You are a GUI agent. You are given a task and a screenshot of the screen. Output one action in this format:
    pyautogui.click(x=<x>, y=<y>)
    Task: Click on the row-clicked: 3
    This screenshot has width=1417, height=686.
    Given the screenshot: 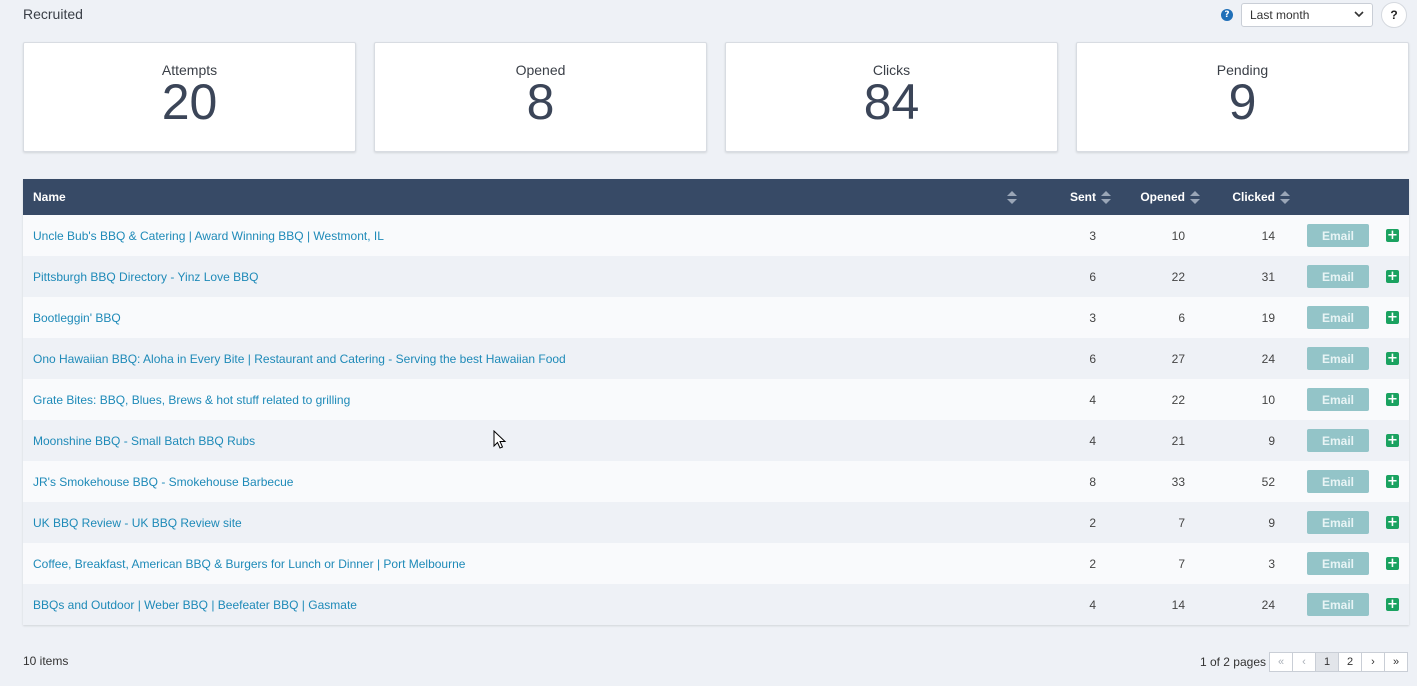 What is the action you would take?
    pyautogui.click(x=1271, y=563)
    